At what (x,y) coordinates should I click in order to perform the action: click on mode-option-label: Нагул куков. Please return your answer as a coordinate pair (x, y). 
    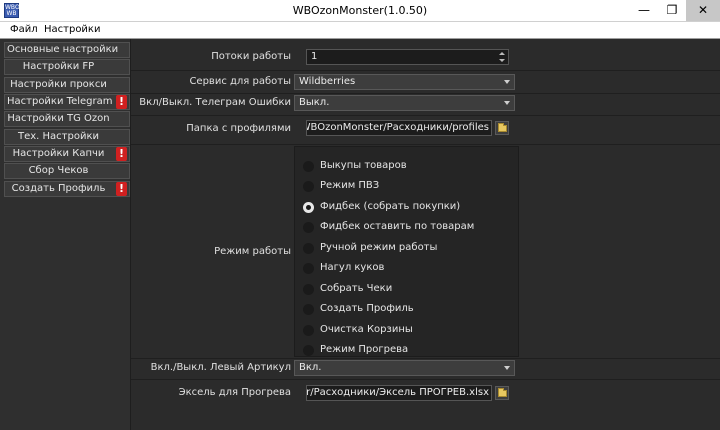
    Looking at the image, I should click on (352, 267).